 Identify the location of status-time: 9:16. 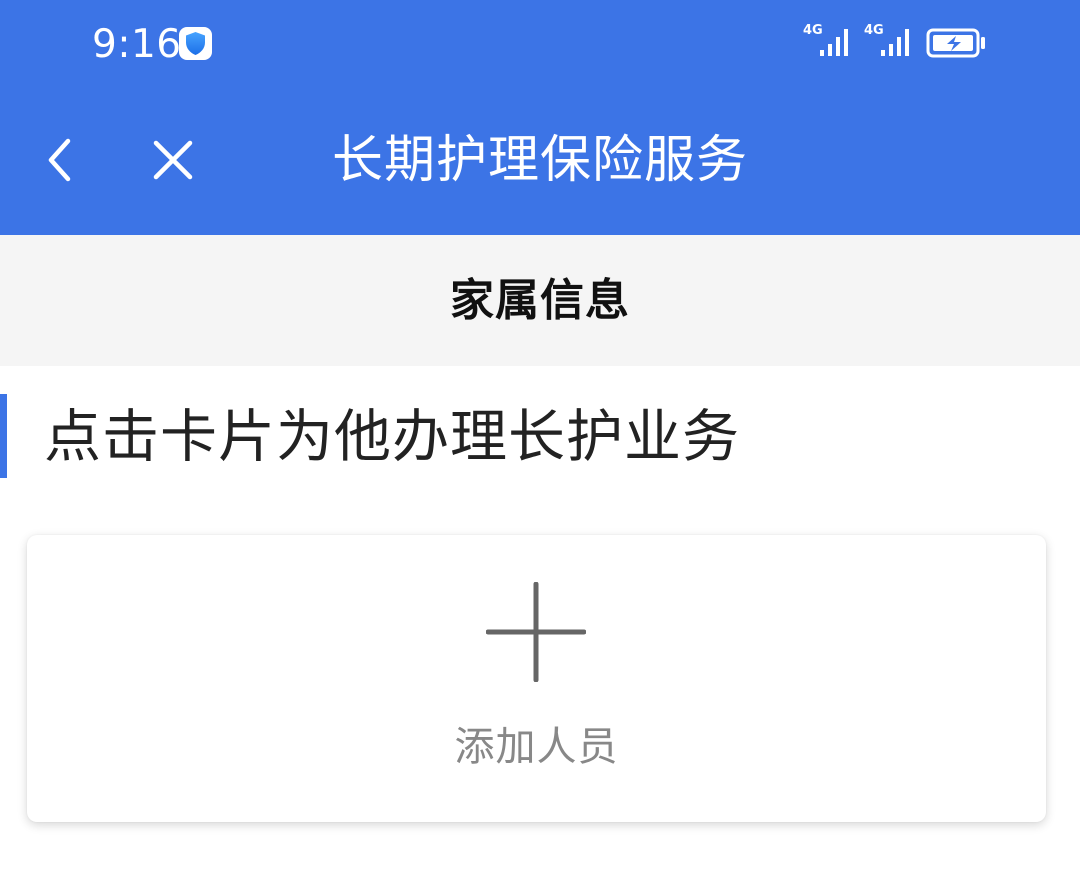
(137, 44).